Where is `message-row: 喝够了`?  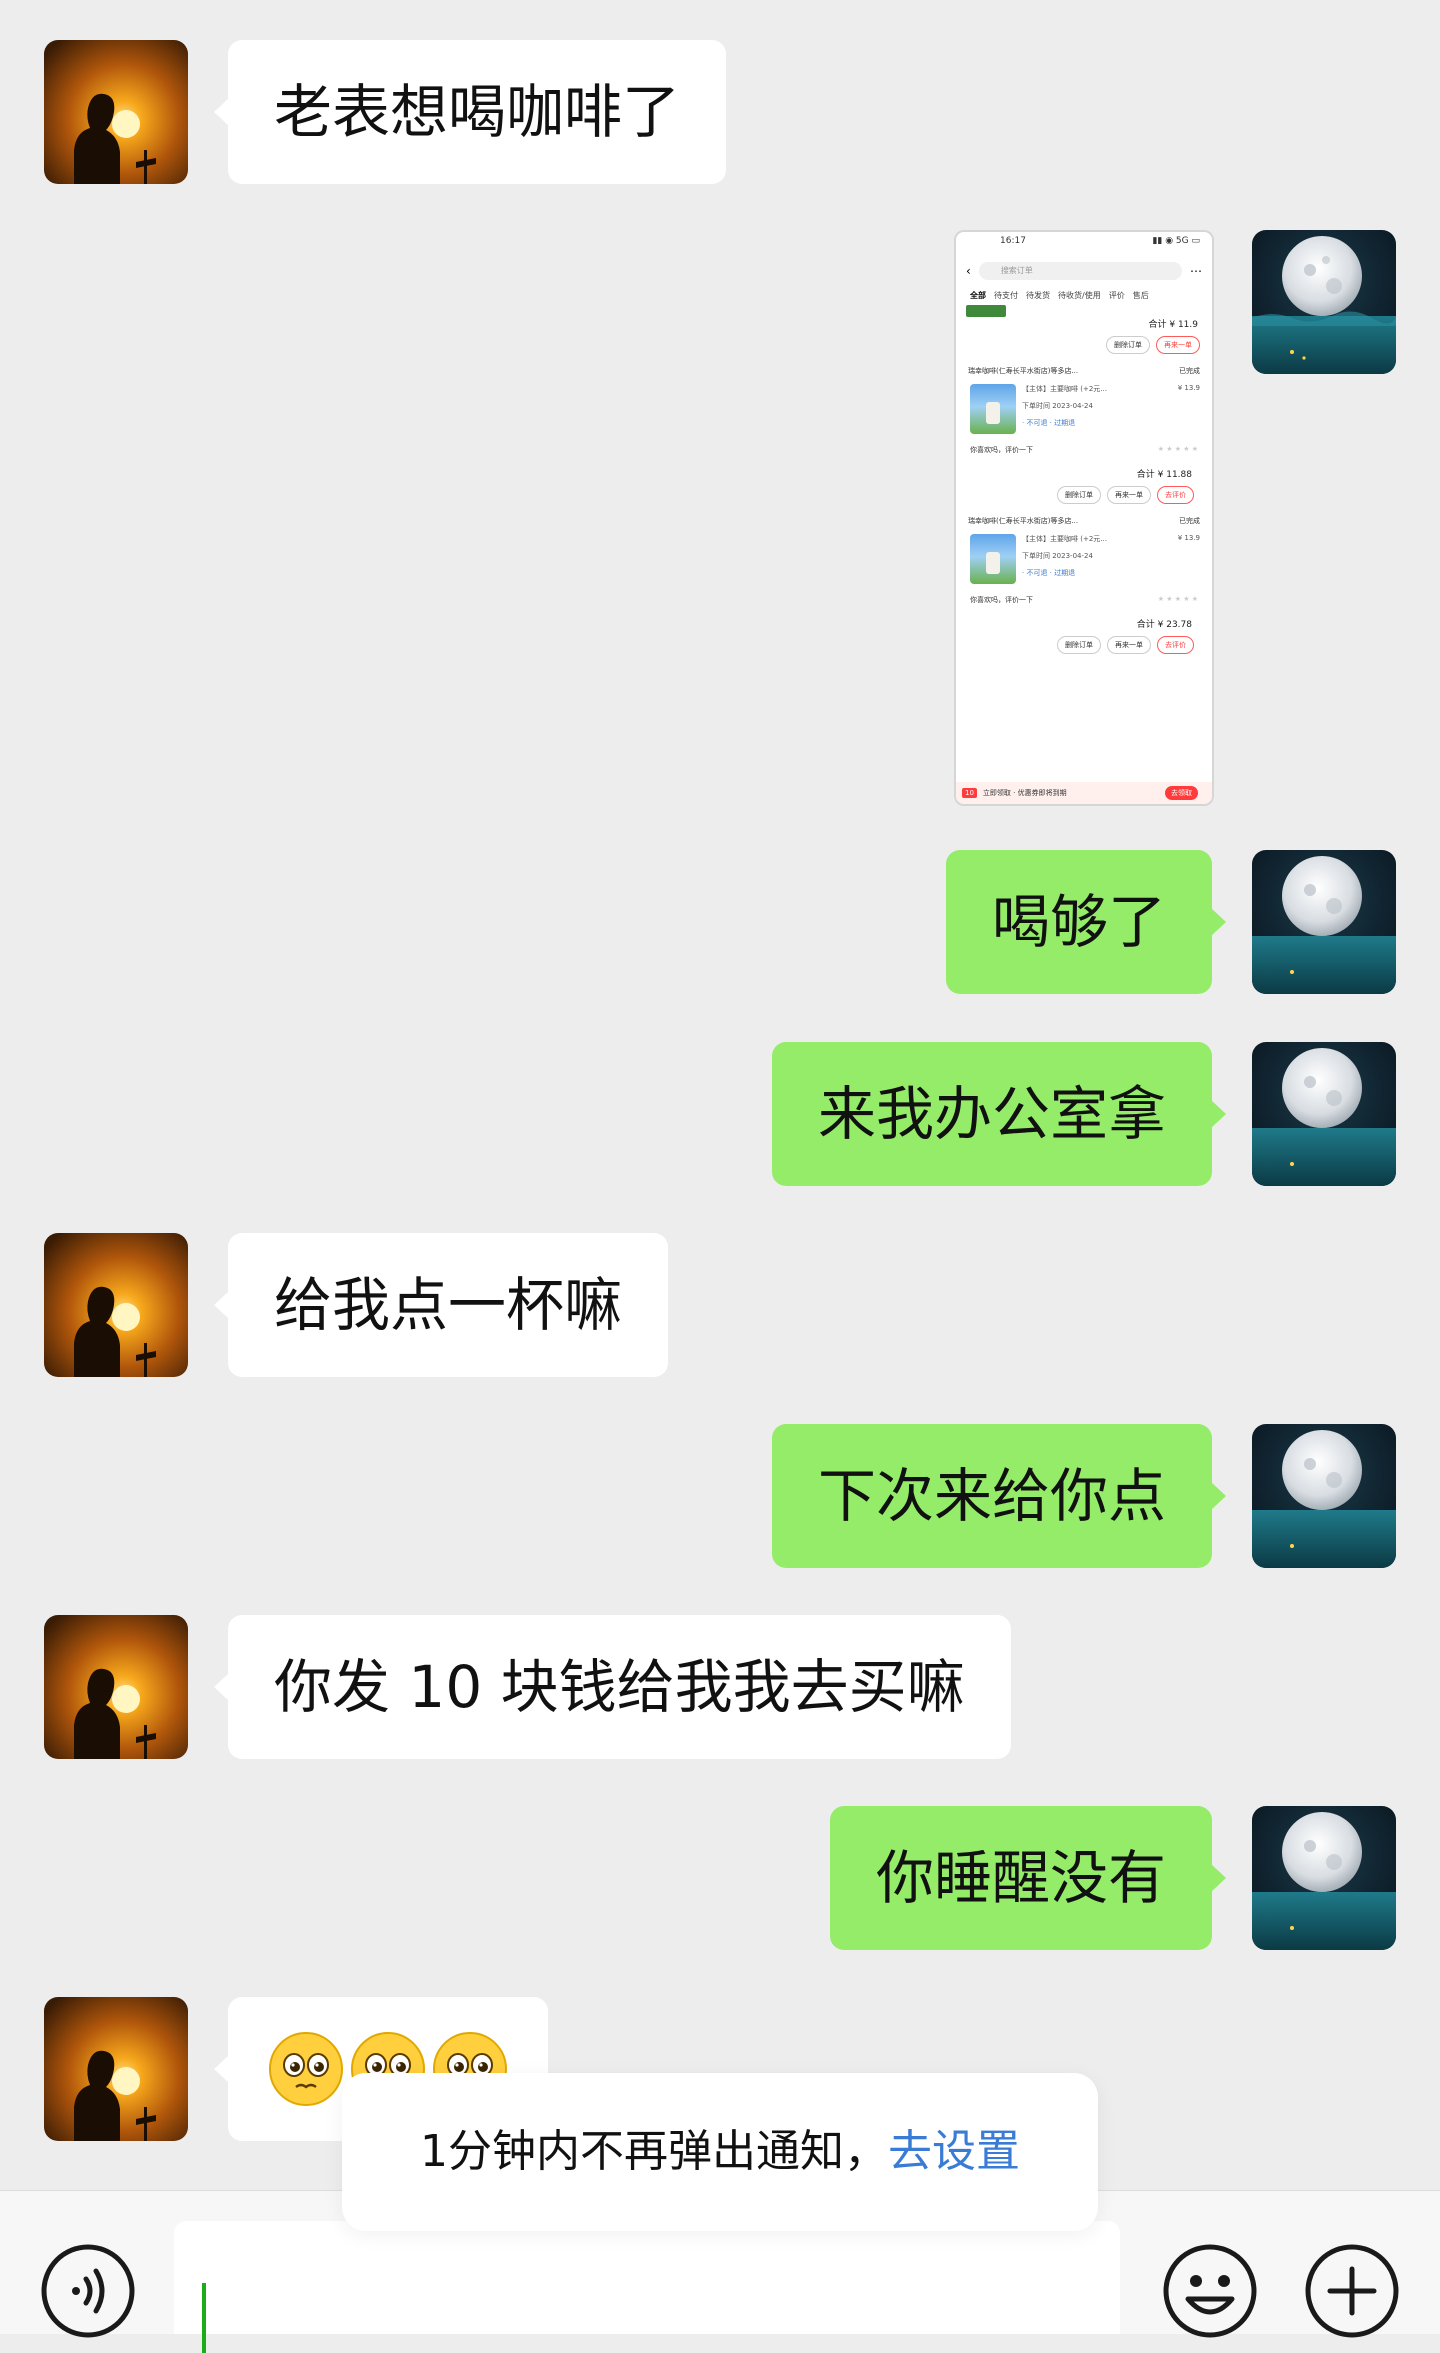 message-row: 喝够了 is located at coordinates (720, 922).